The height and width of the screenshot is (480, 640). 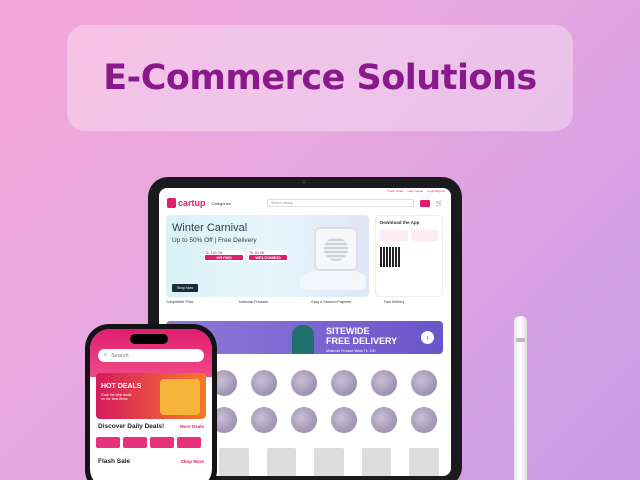 What do you see at coordinates (331, 302) in the screenshot?
I see `feature-payment: Easy & Secured Payment` at bounding box center [331, 302].